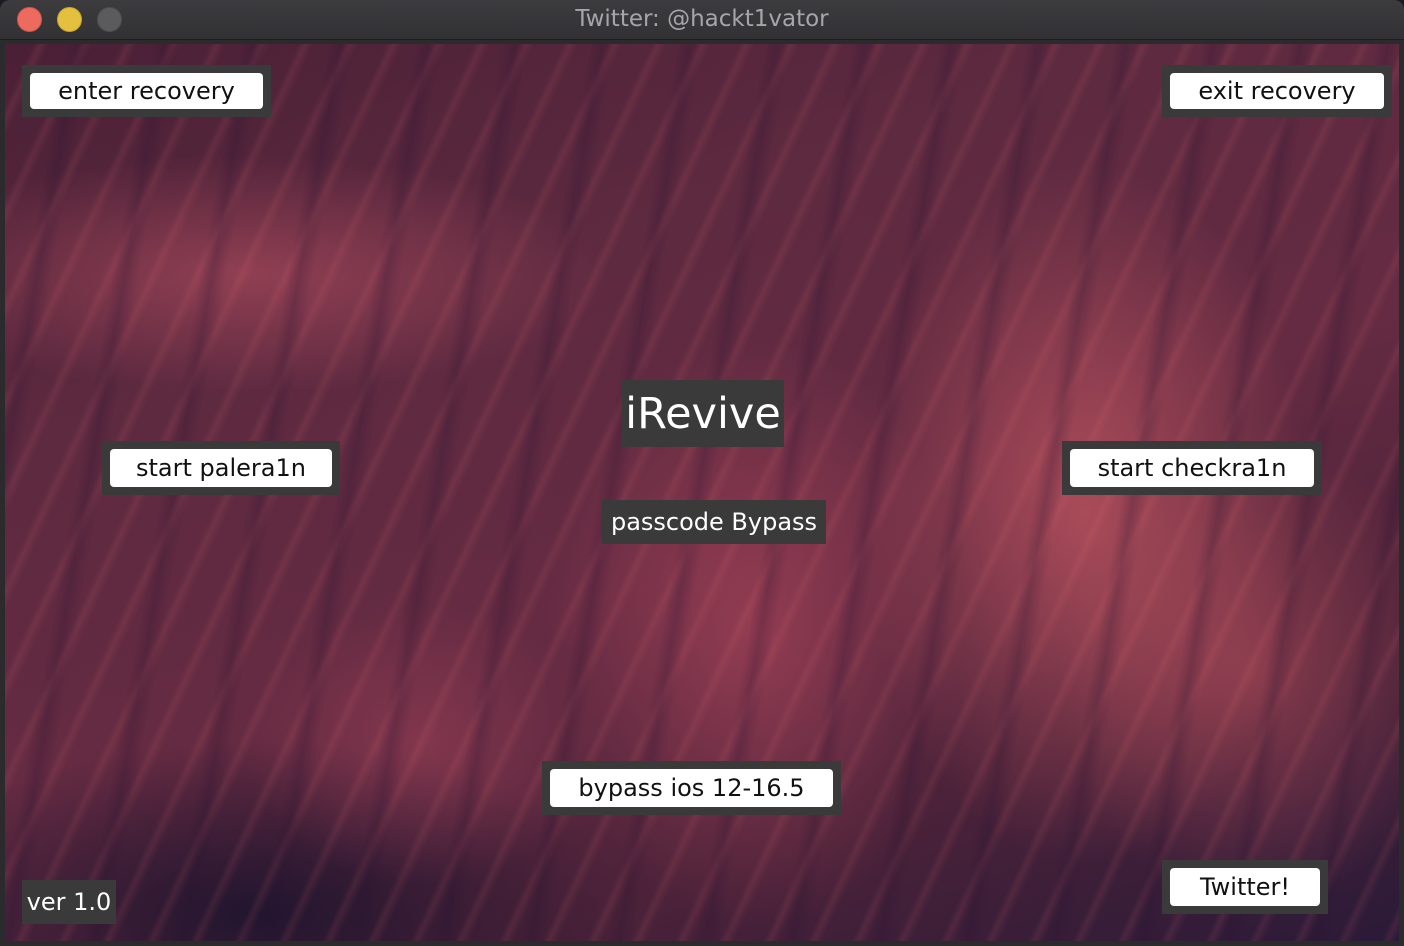 The width and height of the screenshot is (1404, 946). I want to click on bypass-frame: bypass ios 12-16.5, so click(691, 788).